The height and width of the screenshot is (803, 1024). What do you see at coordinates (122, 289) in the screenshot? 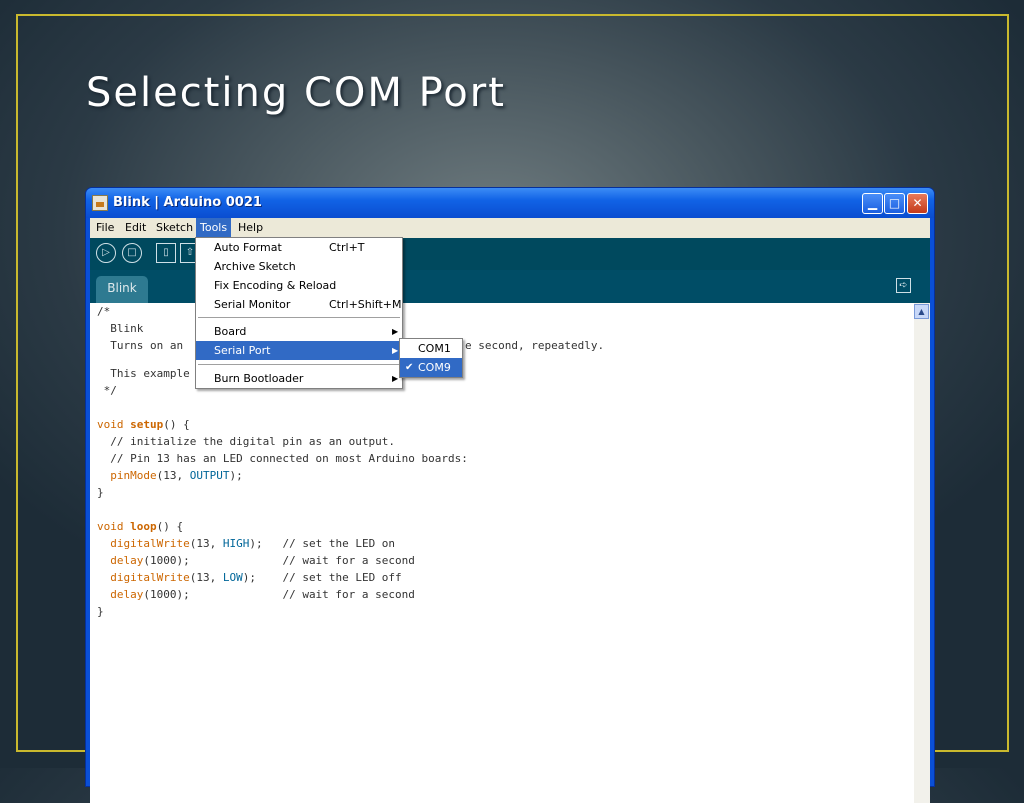
I see `tab-blink: Blink` at bounding box center [122, 289].